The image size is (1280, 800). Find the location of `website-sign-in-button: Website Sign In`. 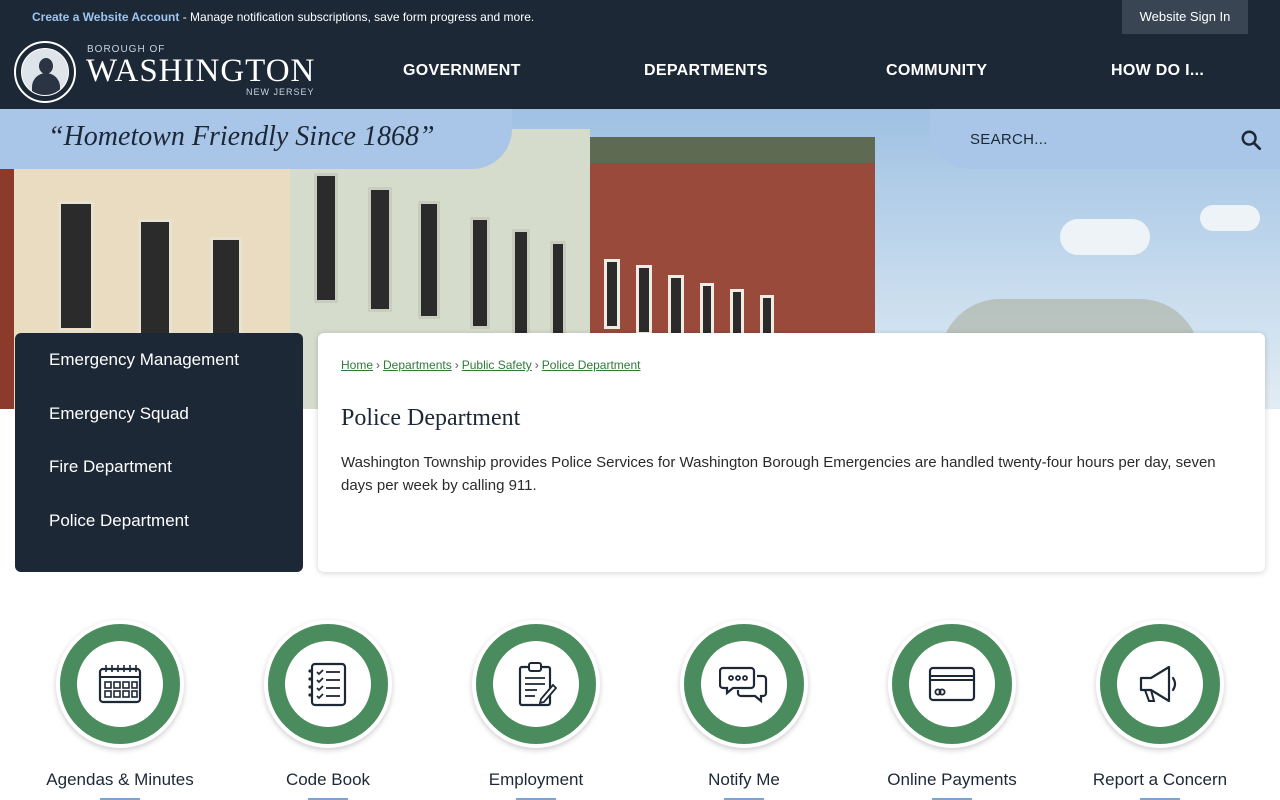

website-sign-in-button: Website Sign In is located at coordinates (1185, 17).